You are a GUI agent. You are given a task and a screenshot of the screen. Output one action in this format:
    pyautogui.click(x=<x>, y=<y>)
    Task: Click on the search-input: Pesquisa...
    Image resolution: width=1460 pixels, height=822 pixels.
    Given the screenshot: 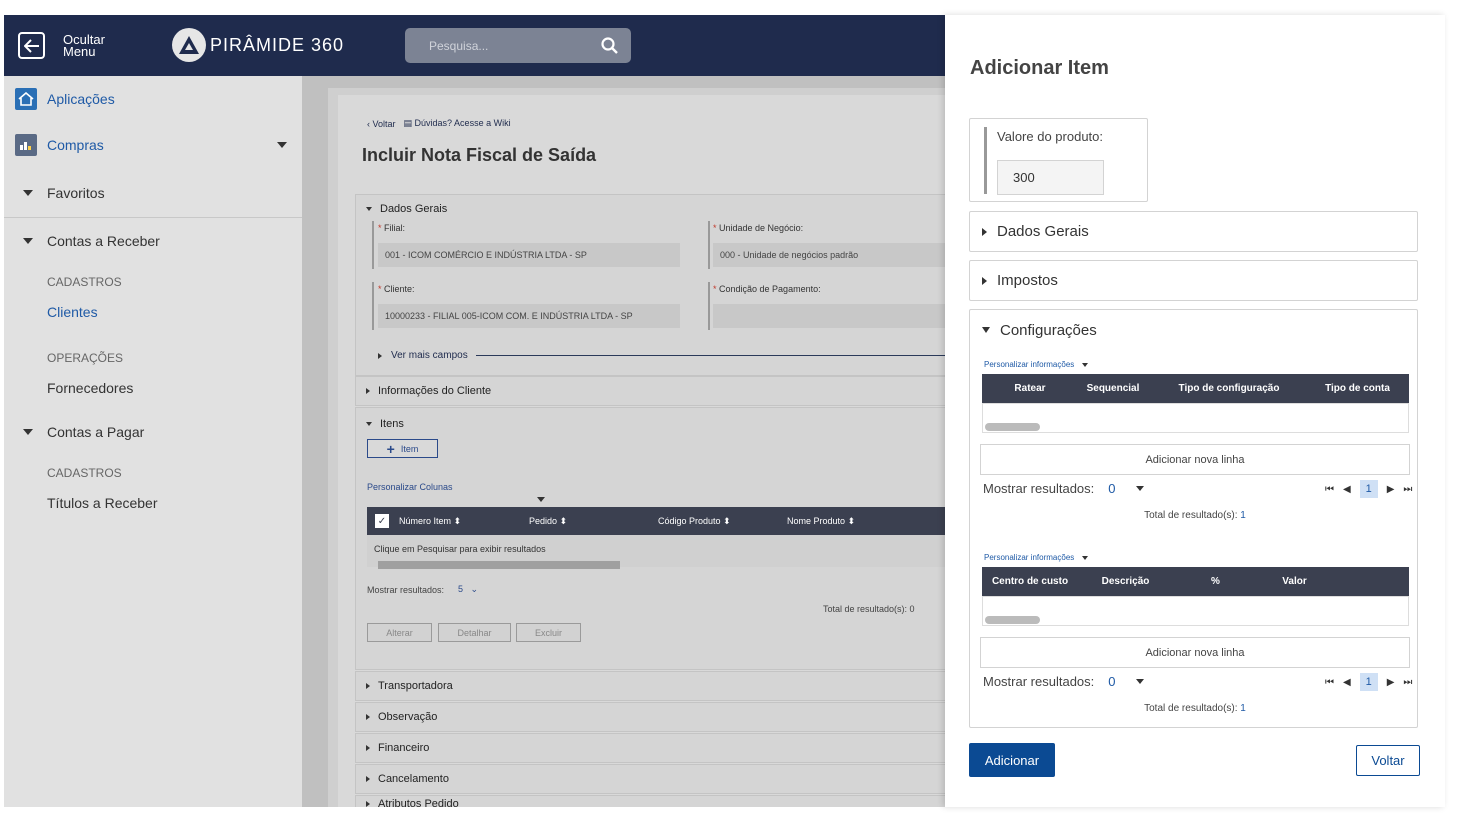 What is the action you would take?
    pyautogui.click(x=518, y=45)
    